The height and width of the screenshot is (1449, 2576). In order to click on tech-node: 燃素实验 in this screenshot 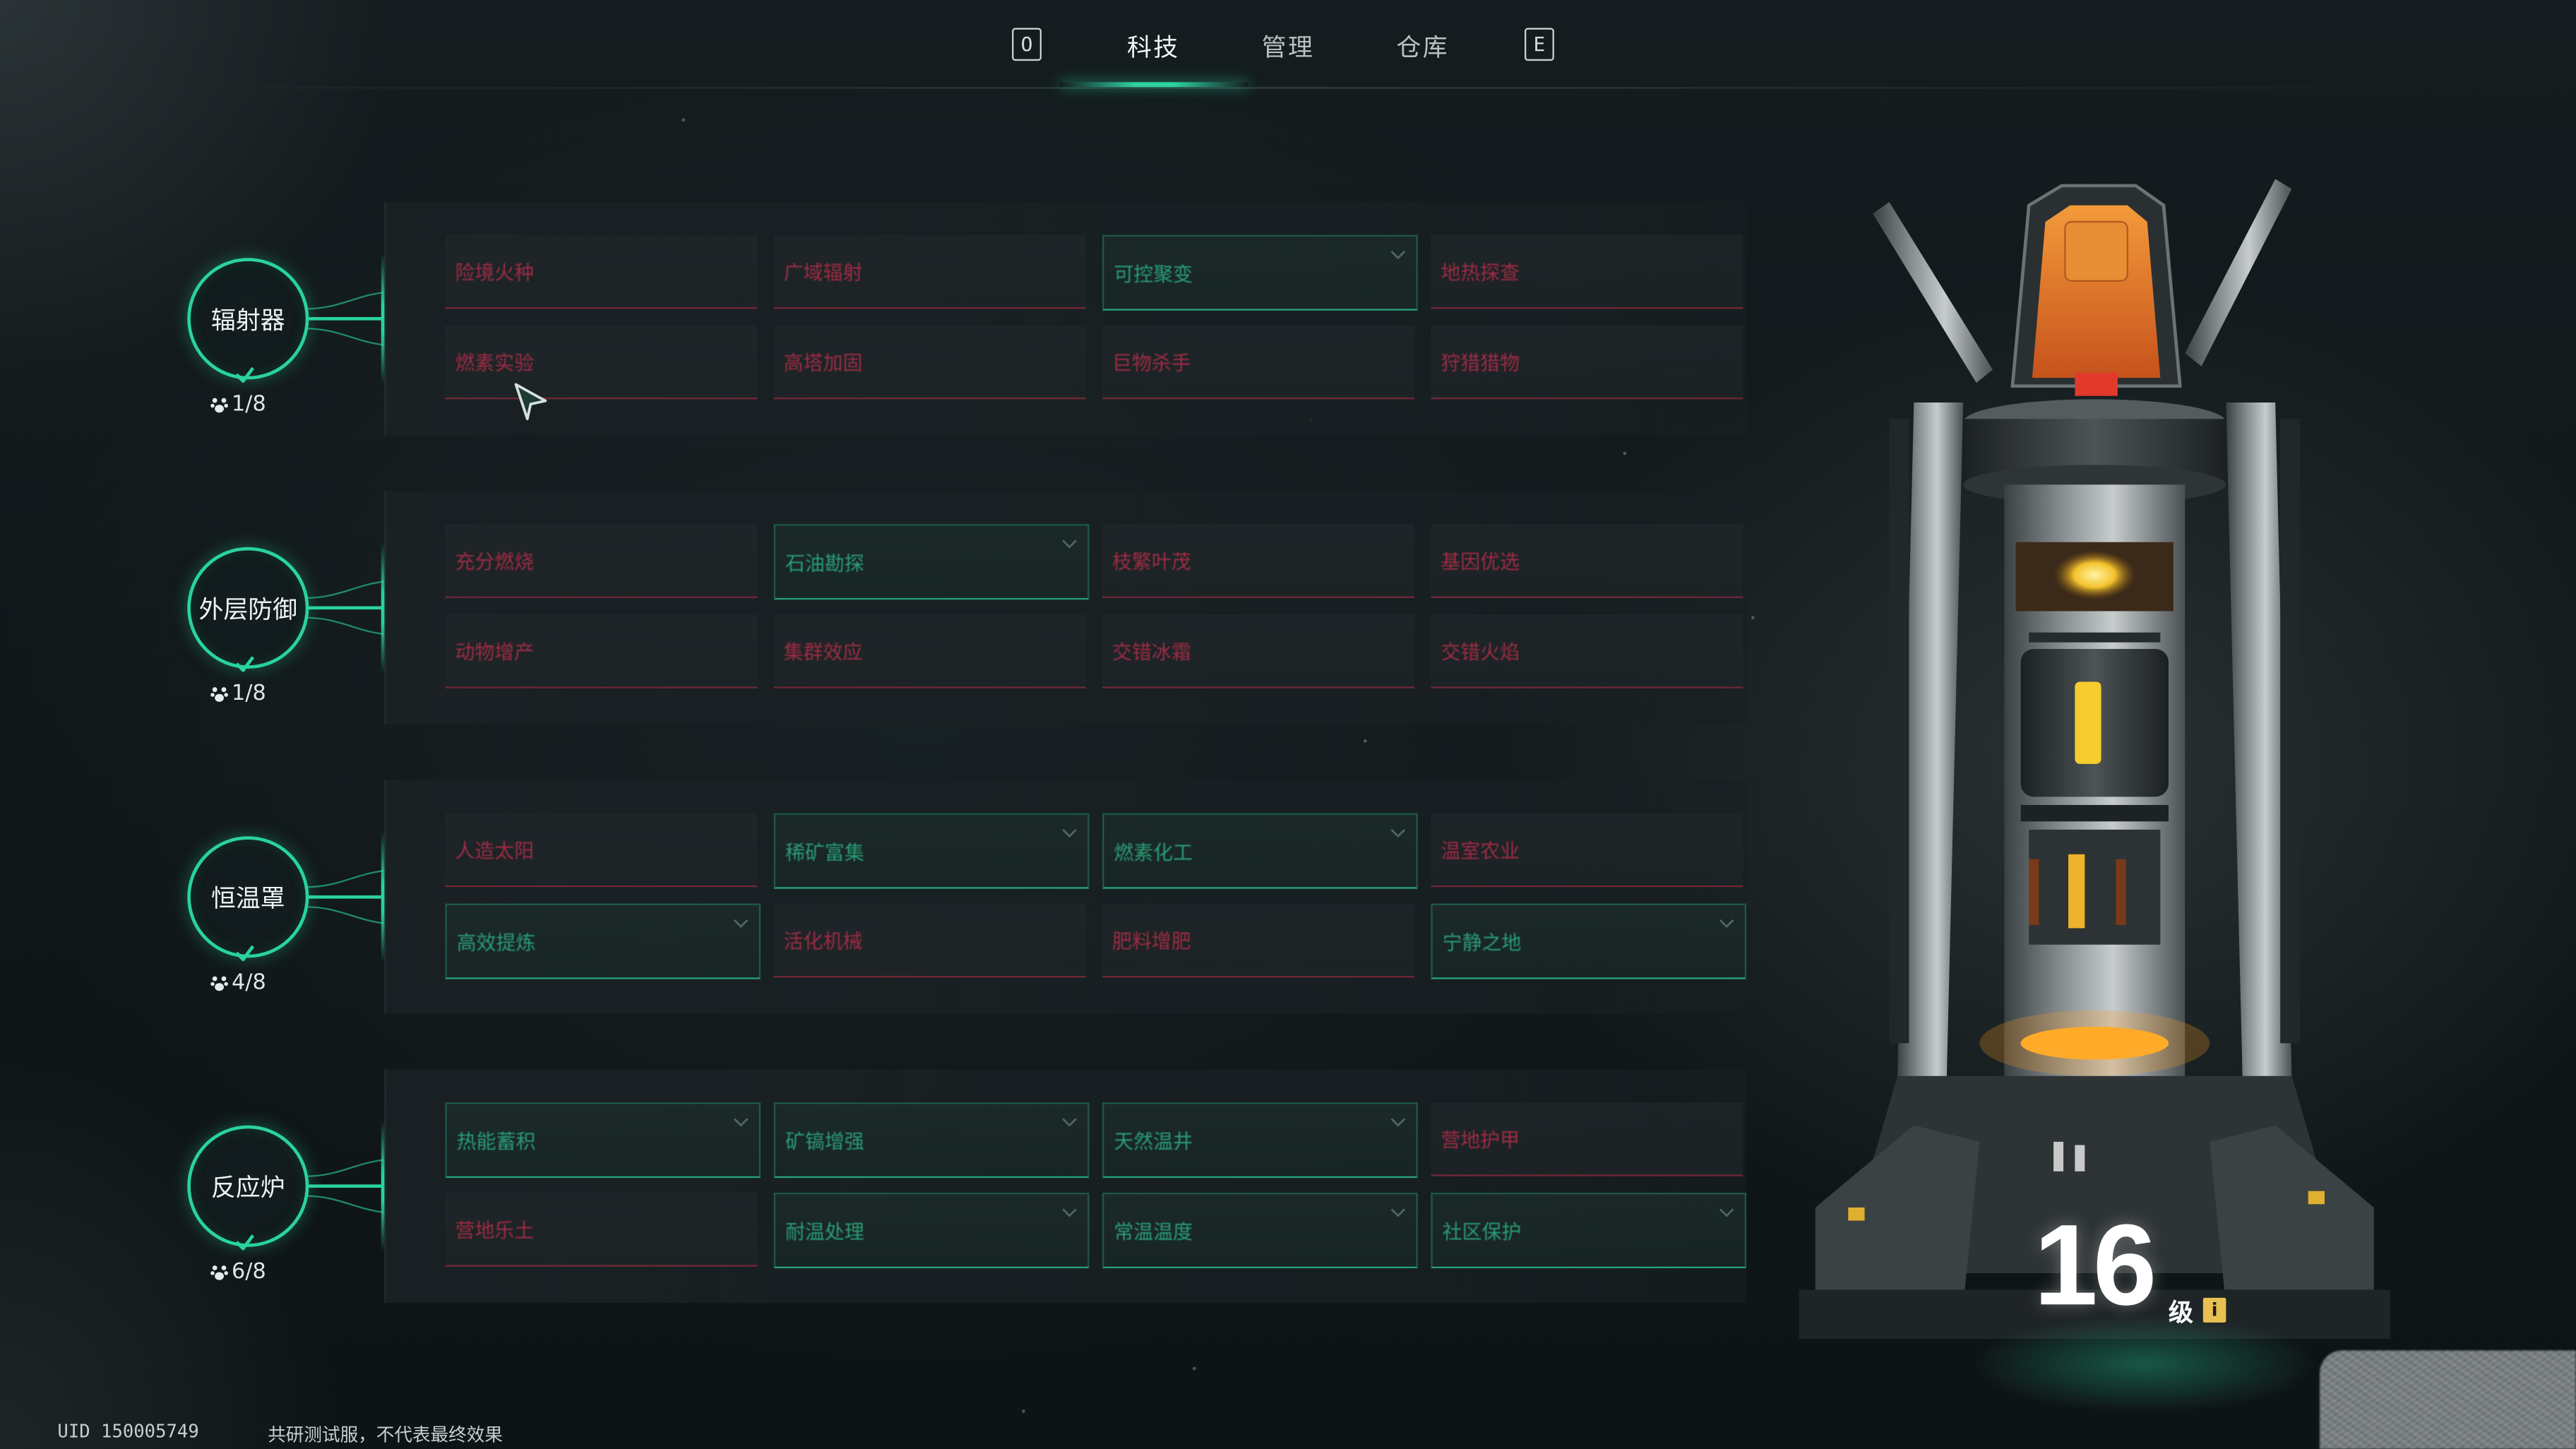, I will do `click(601, 362)`.